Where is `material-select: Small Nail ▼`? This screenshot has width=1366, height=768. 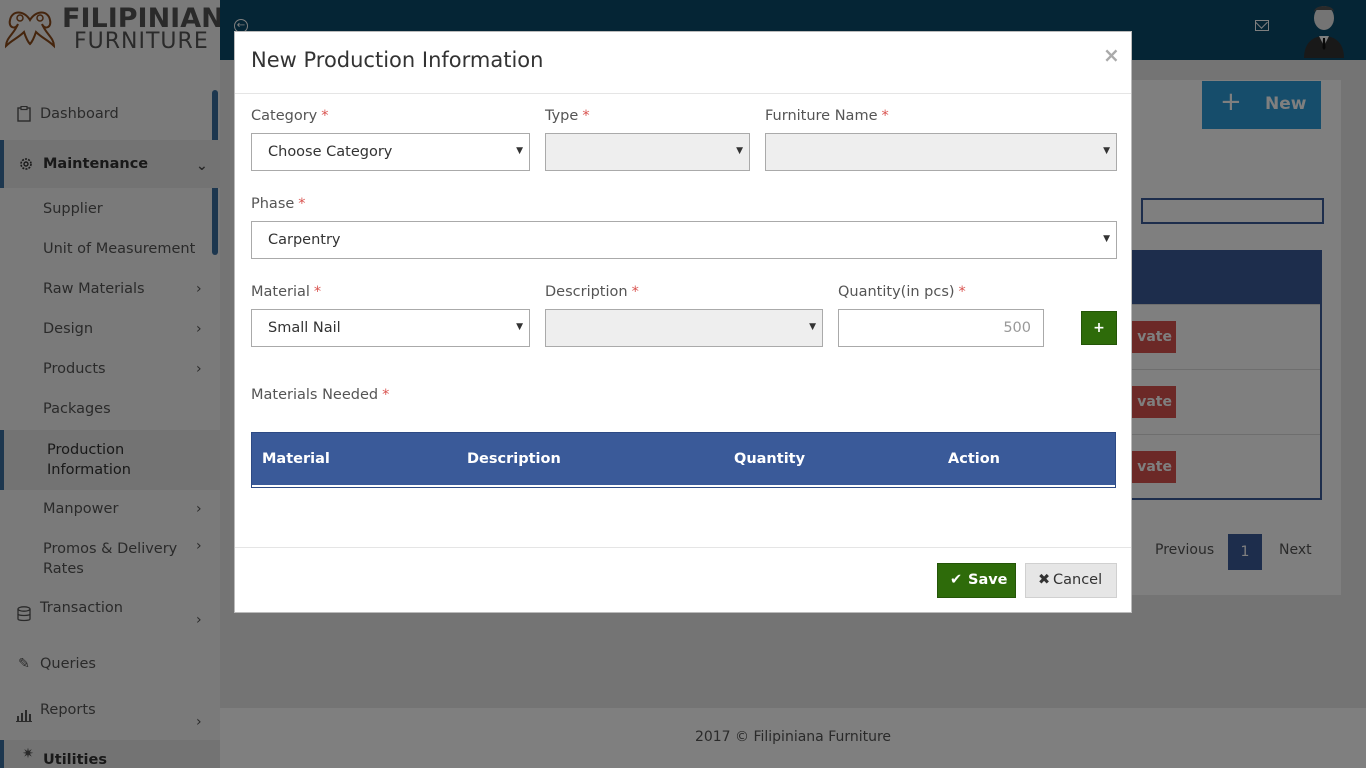
material-select: Small Nail ▼ is located at coordinates (390, 328).